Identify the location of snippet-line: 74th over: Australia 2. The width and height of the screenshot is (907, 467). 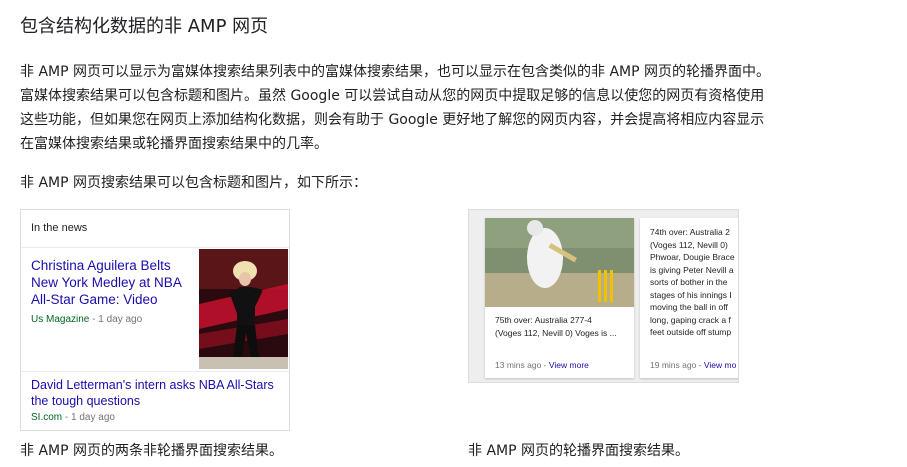
(690, 232).